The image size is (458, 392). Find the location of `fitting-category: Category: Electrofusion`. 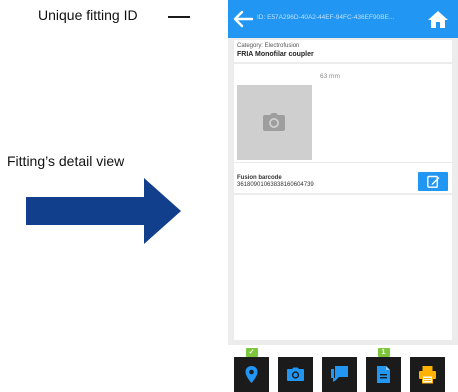

fitting-category: Category: Electrofusion is located at coordinates (268, 46).